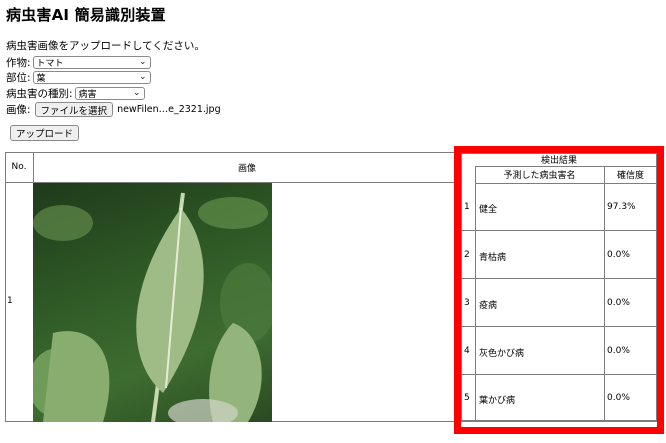 This screenshot has width=666, height=443. Describe the element at coordinates (50, 64) in the screenshot. I see `crop-value: トマト` at that location.